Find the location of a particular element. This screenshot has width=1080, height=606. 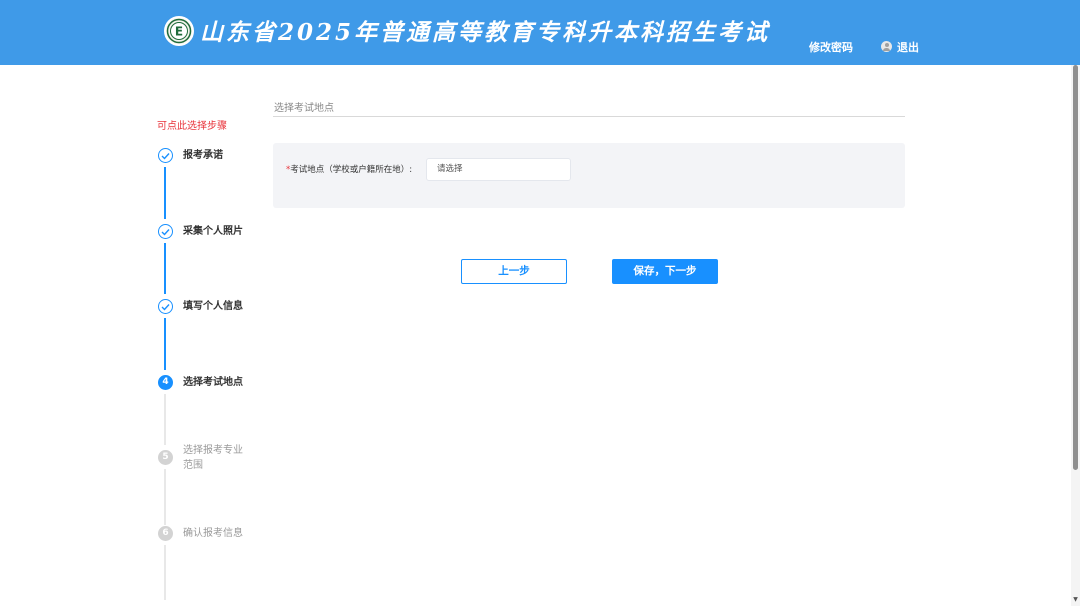

logo-letter: E is located at coordinates (179, 32).